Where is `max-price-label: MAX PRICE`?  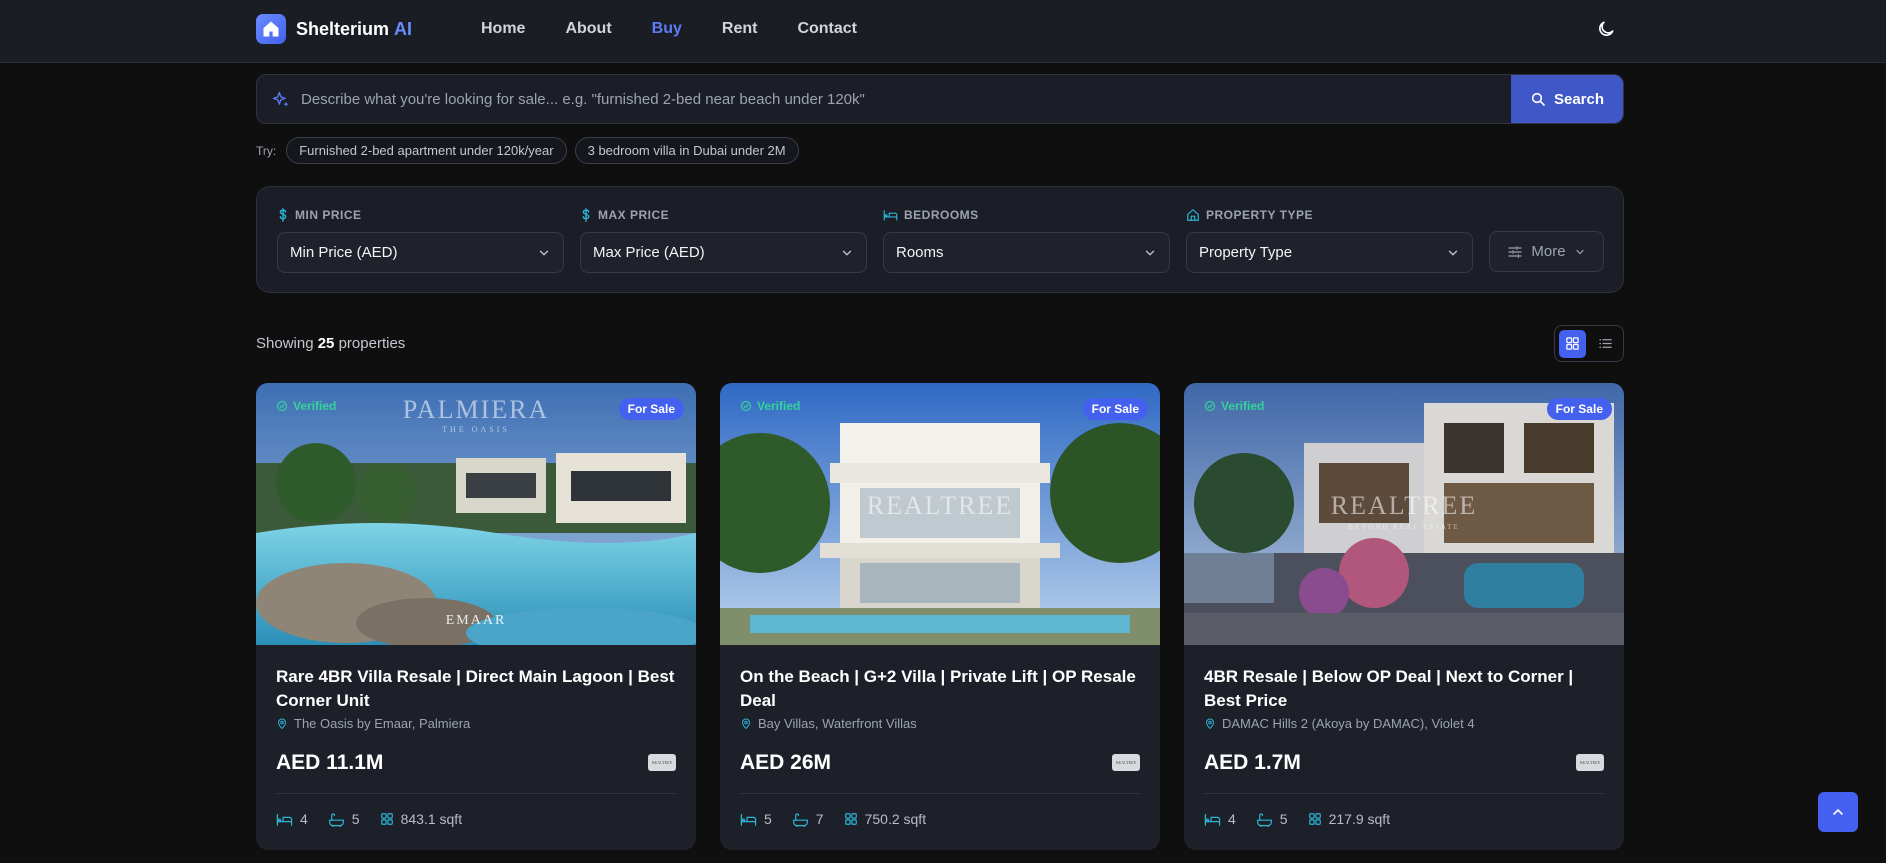 max-price-label: MAX PRICE is located at coordinates (634, 215).